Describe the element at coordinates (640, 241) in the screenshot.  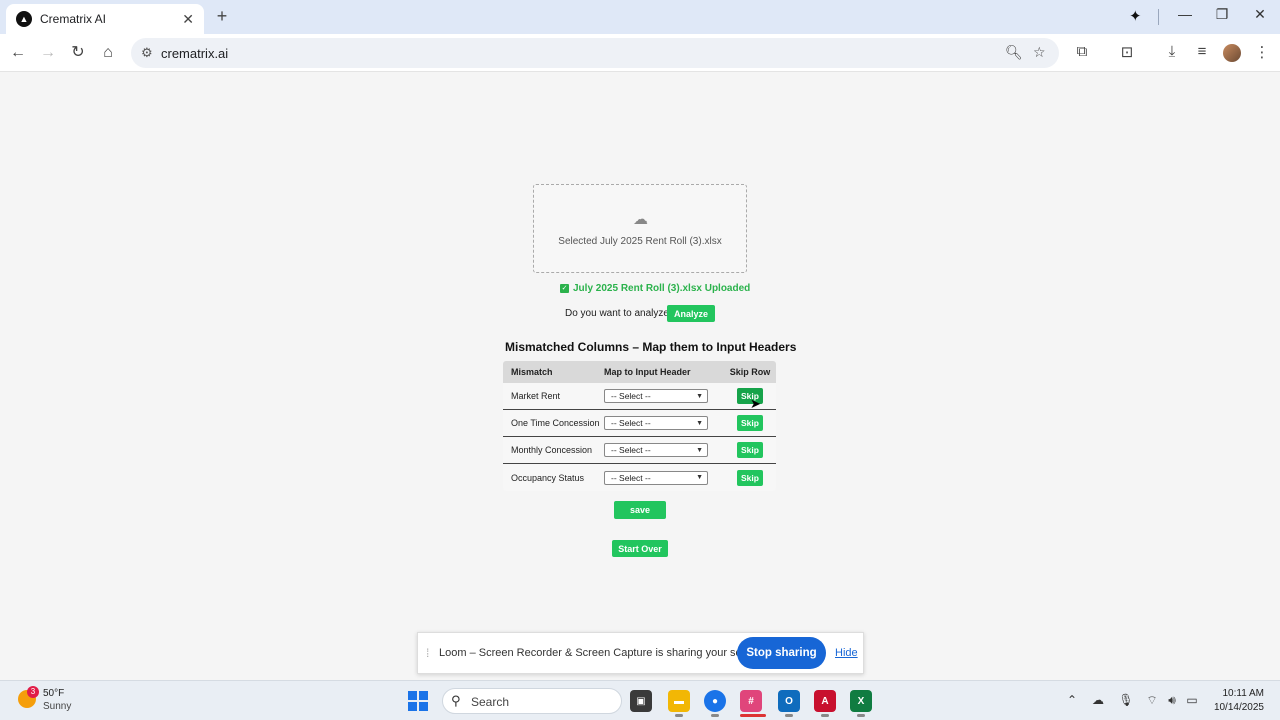
I see `dropzone-text: Selected July 2025 Rent Roll (3).xlsx` at that location.